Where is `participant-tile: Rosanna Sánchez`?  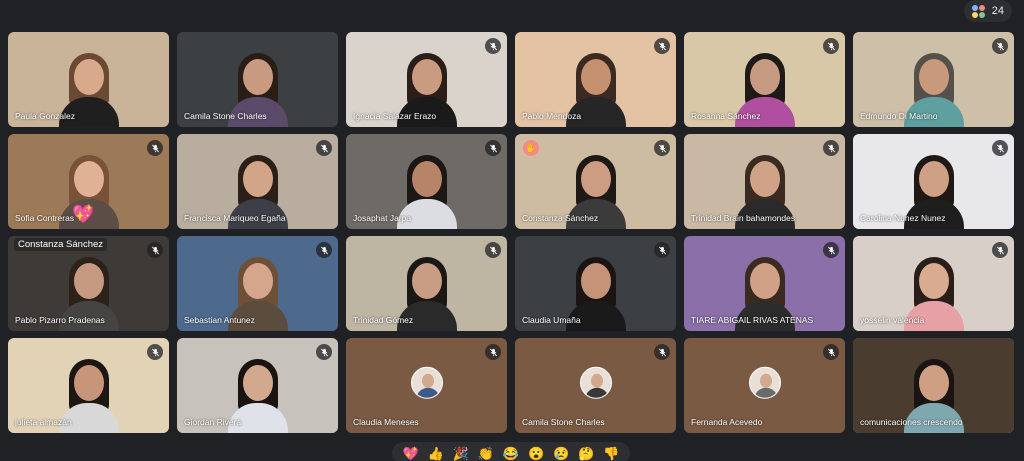 participant-tile: Rosanna Sánchez is located at coordinates (764, 79).